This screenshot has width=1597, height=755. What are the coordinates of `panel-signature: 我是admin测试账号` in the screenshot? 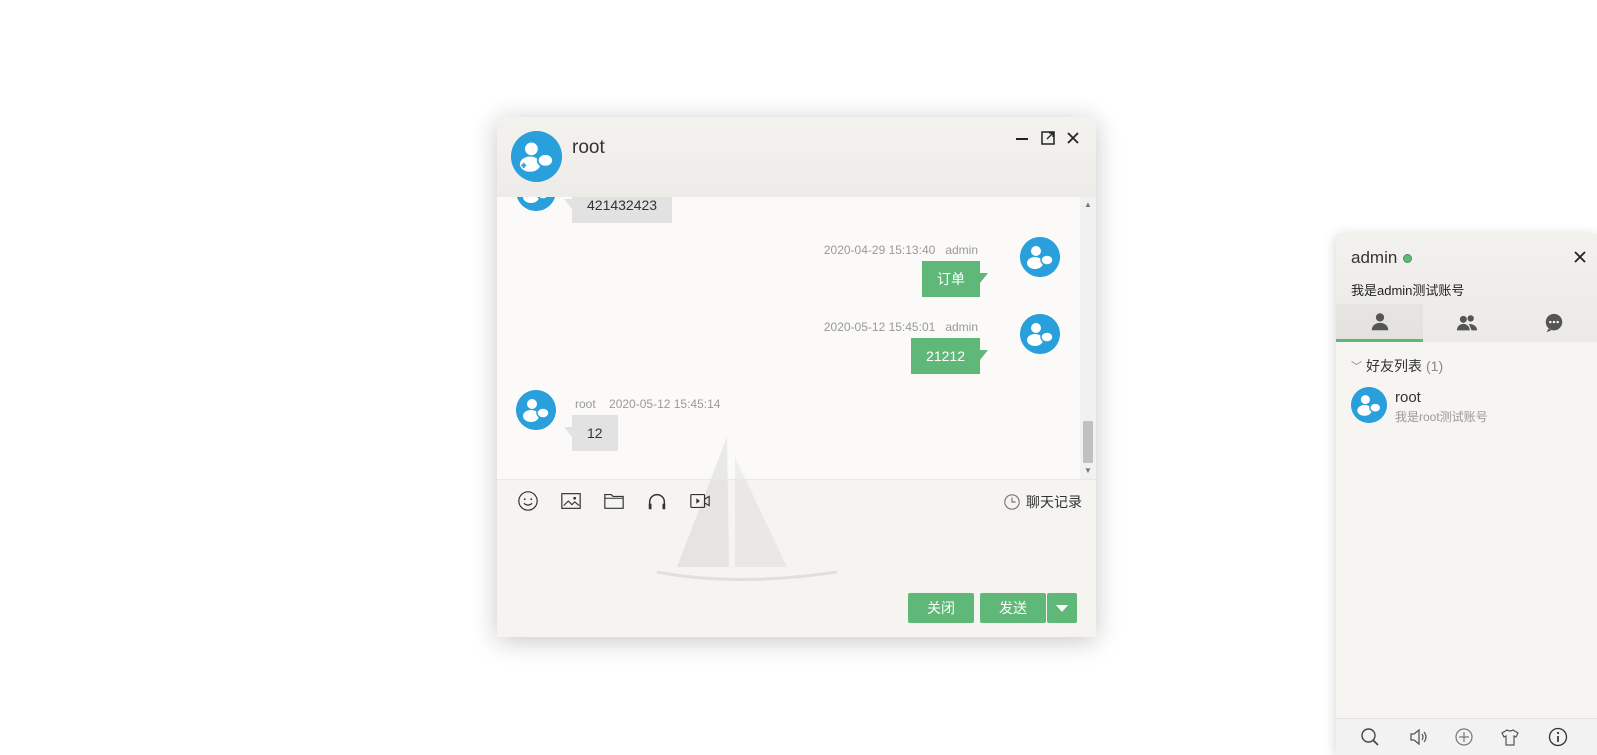 It's located at (1407, 289).